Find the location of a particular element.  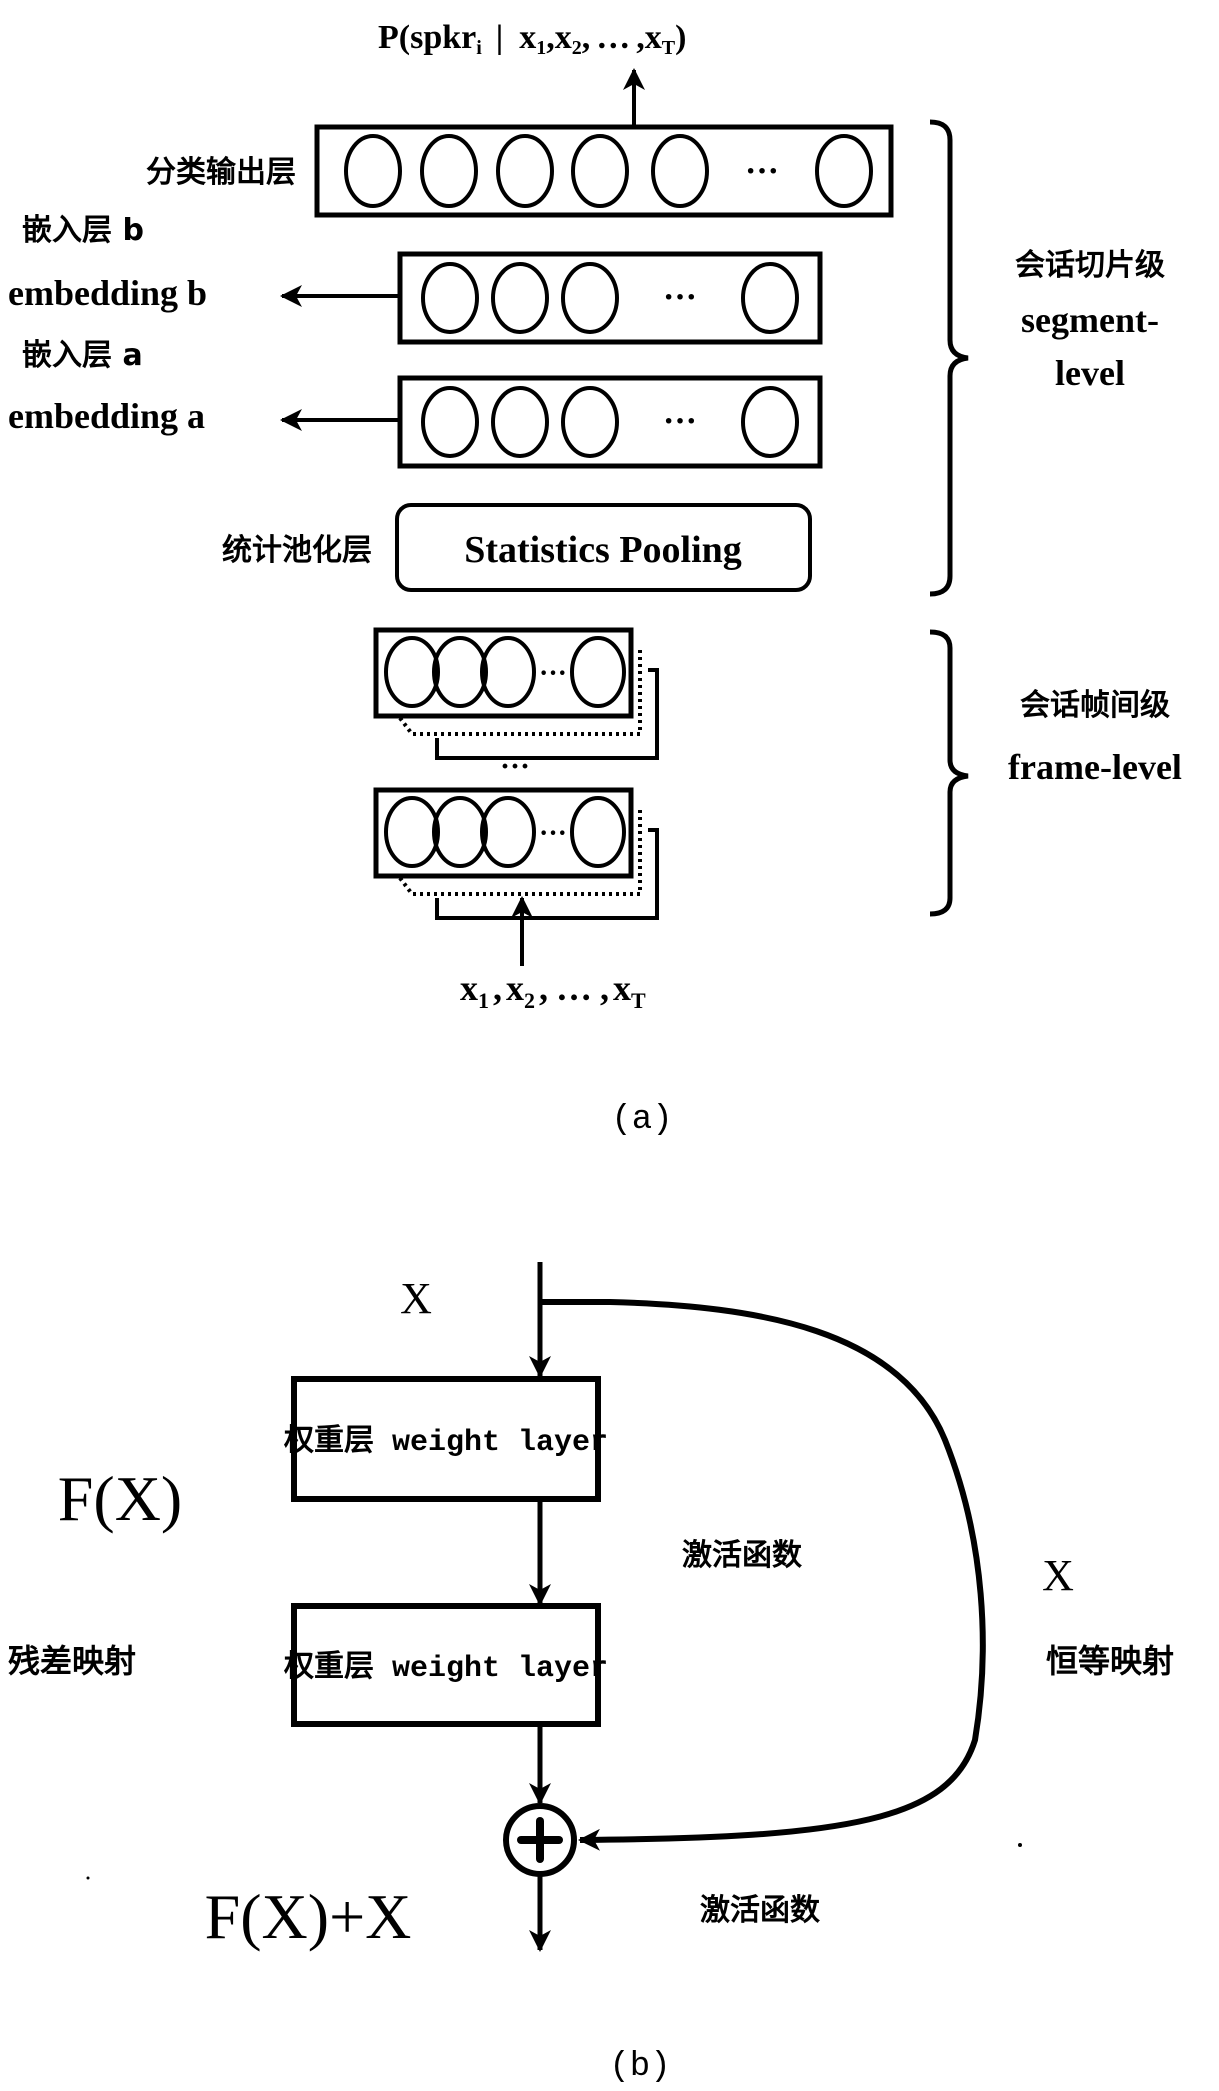

svg-text:P(spkri|x1,x2,…,xT): P(spkri | x1,x2,… ,xT) is located at coordinates (532, 39).